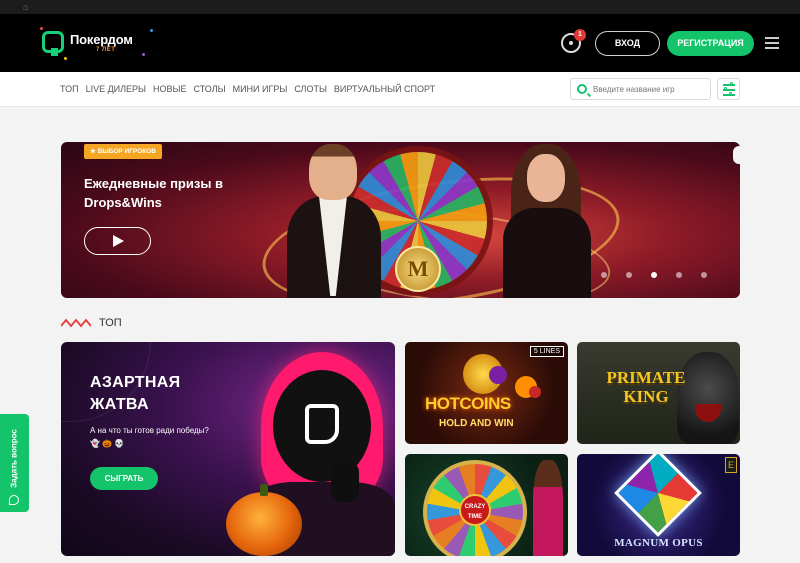 This screenshot has width=800, height=563. Describe the element at coordinates (547, 221) in the screenshot. I see `dealer-woman-image` at that location.